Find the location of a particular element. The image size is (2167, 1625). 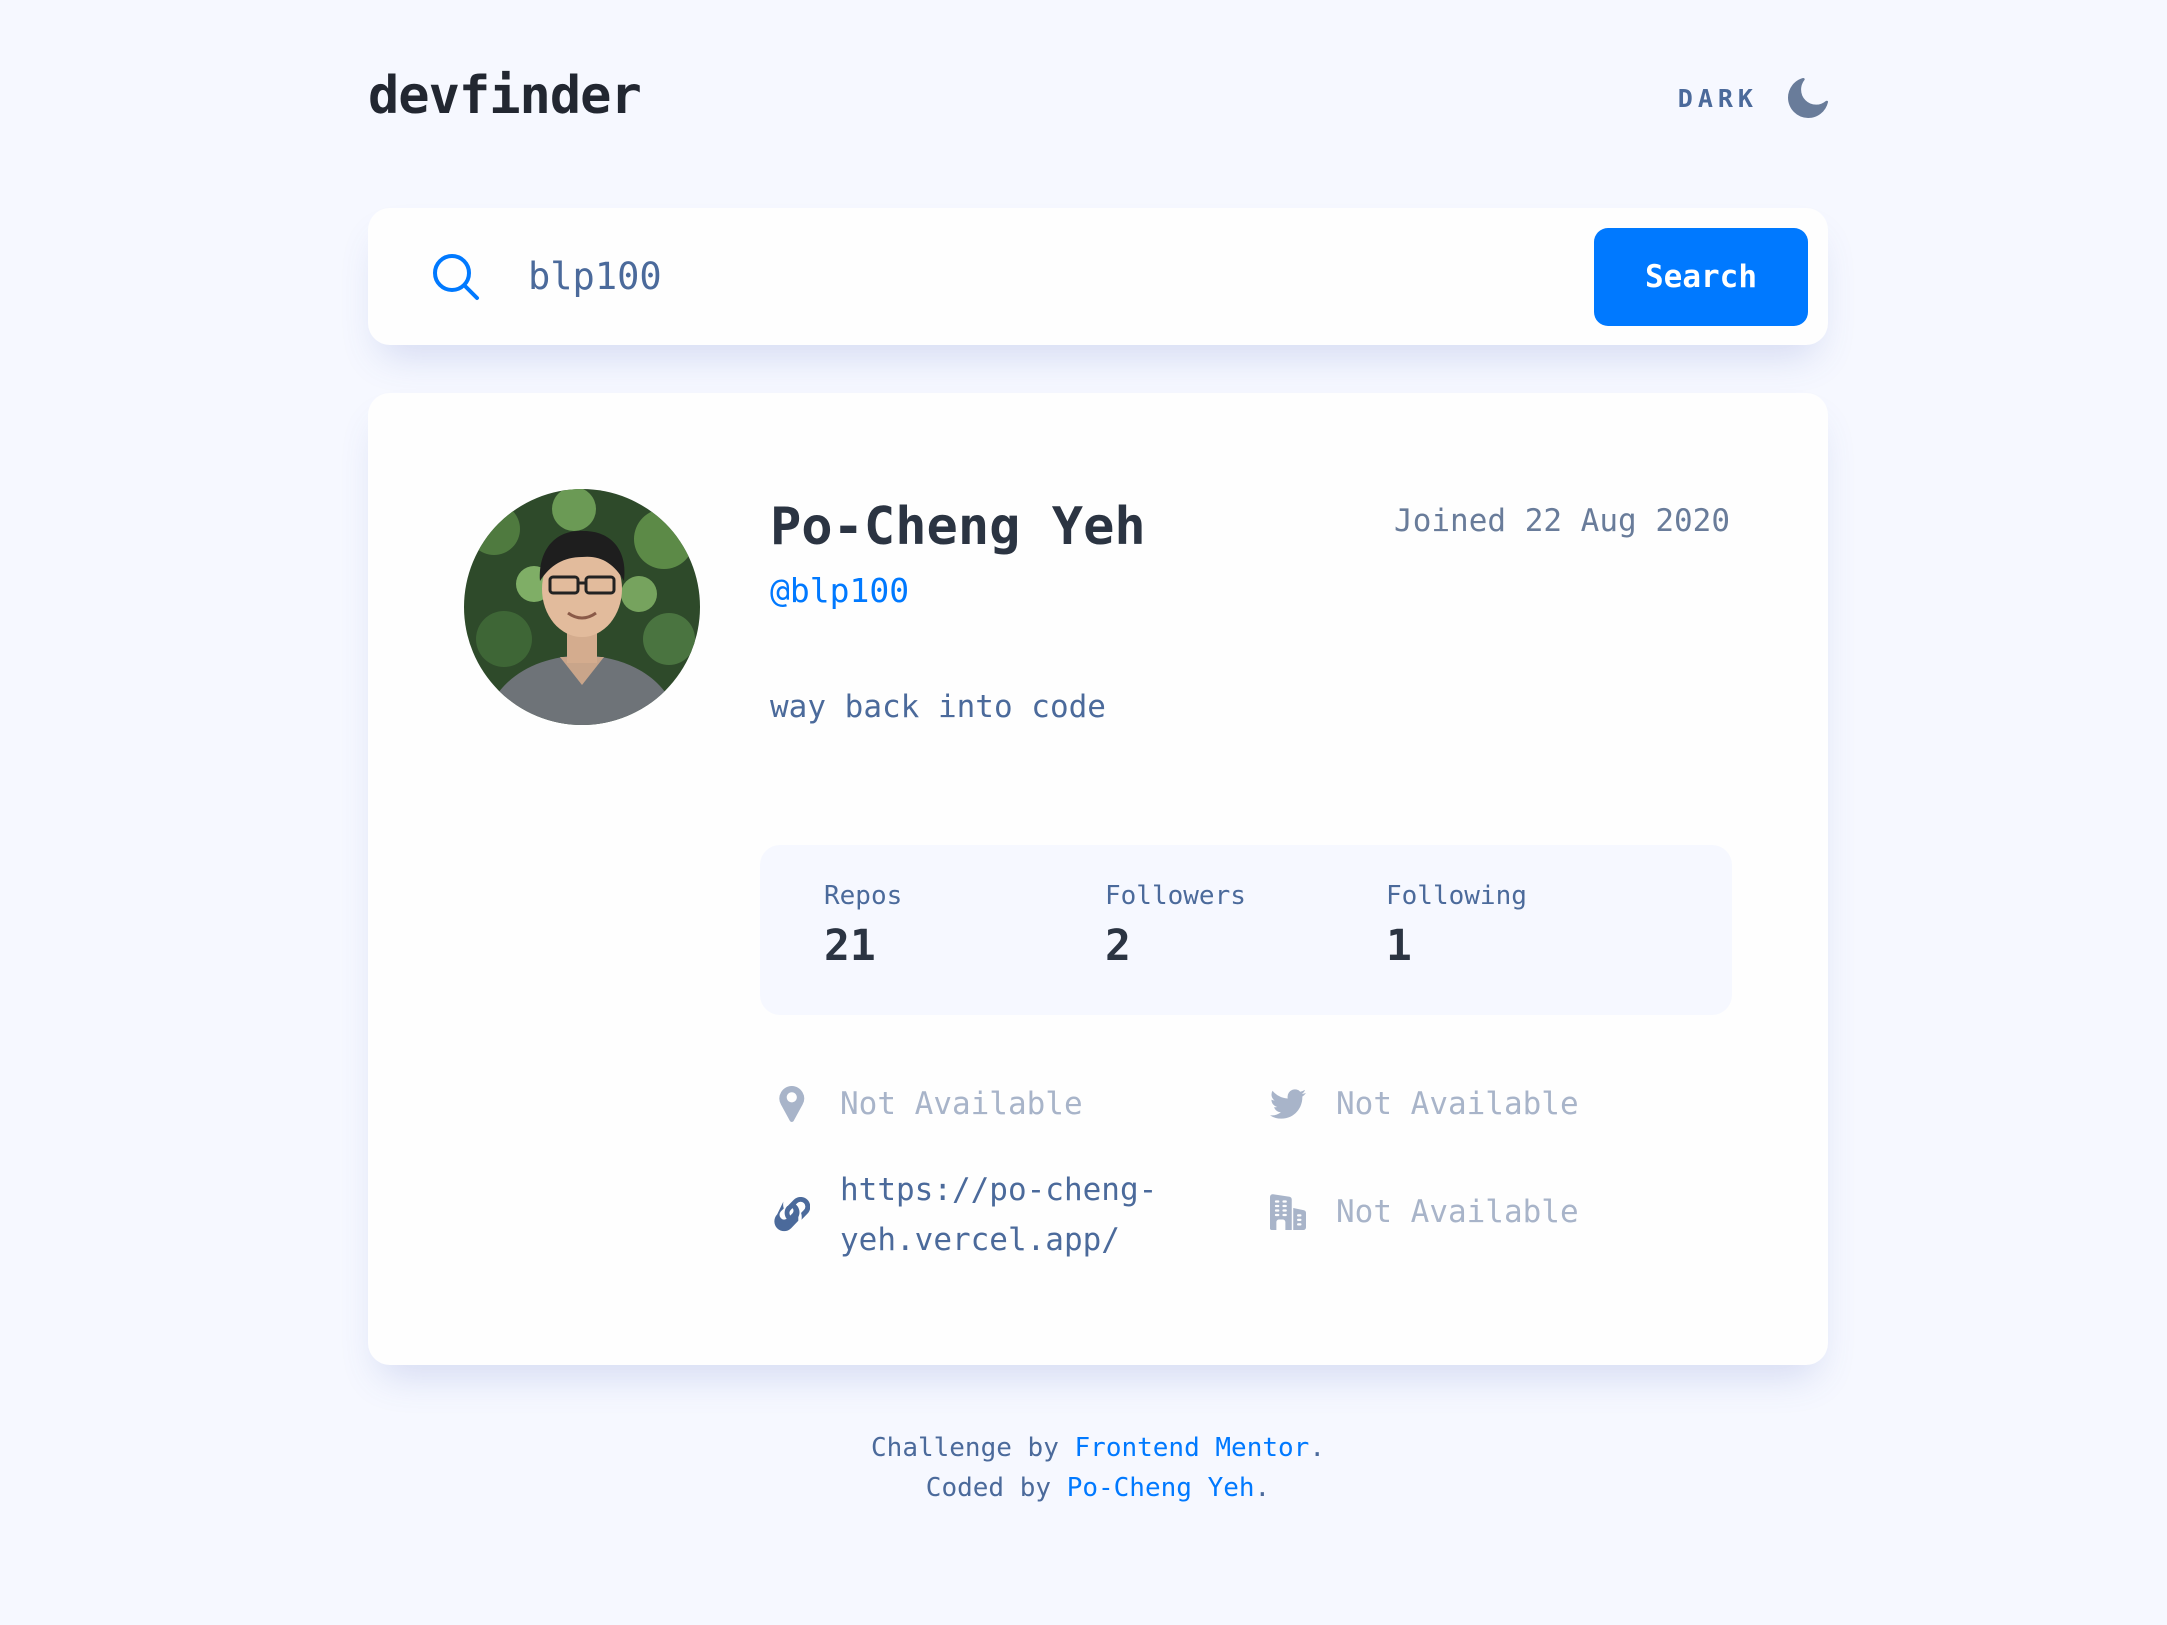

footer-challenge-suffix: . is located at coordinates (1317, 1448).